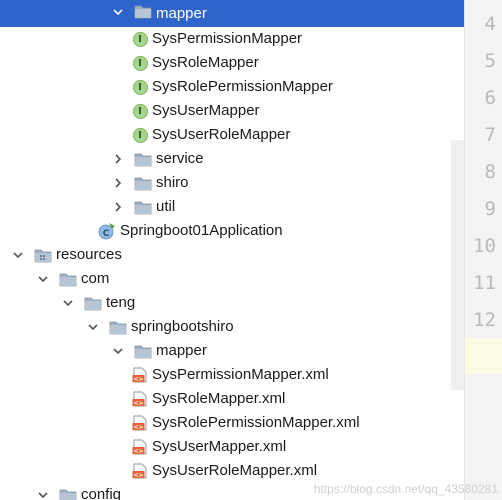 The image size is (502, 500). What do you see at coordinates (101, 493) in the screenshot?
I see `tree-node-label: config` at bounding box center [101, 493].